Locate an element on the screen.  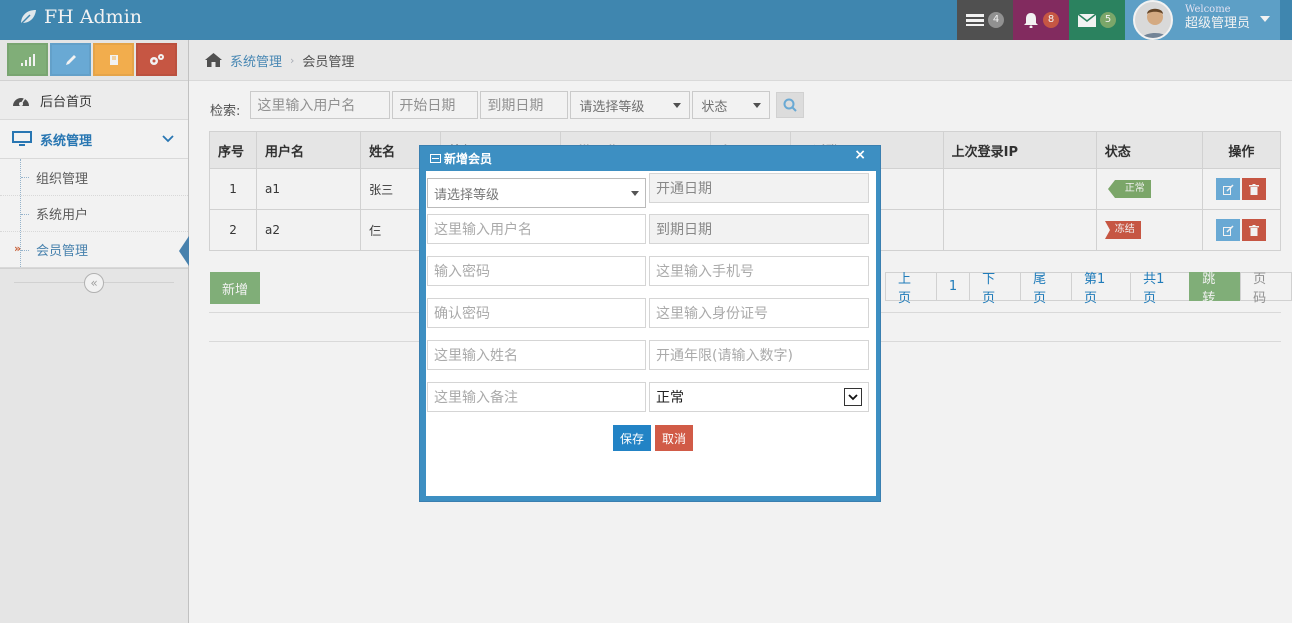
level-select: 请选择等级 is located at coordinates (536, 193).